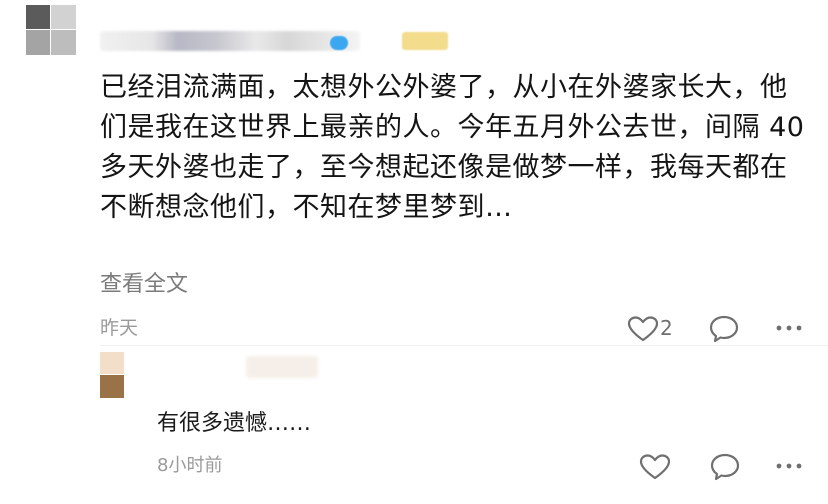 This screenshot has height=504, width=828. I want to click on commenter-avatar, so click(51, 30).